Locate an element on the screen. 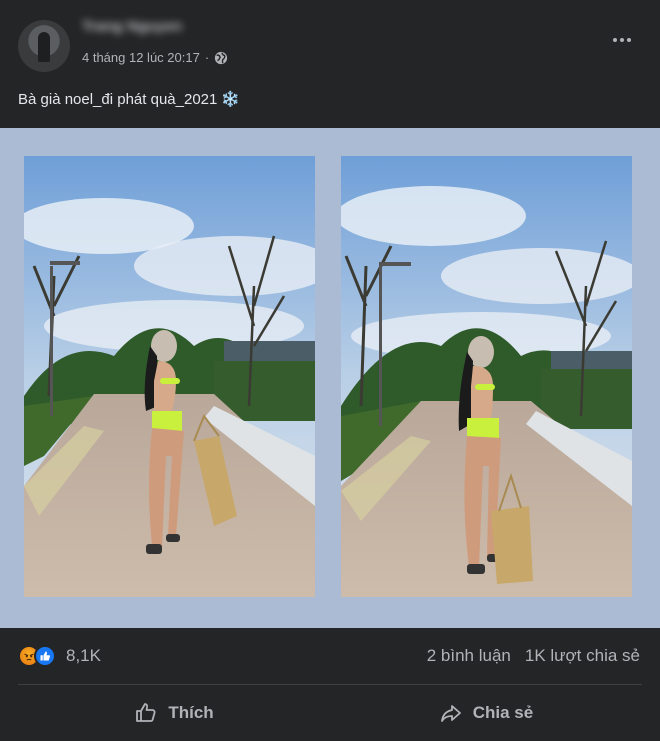  post-caption: Bà già noel_đi phát quà_2021 ❄️ is located at coordinates (129, 99).